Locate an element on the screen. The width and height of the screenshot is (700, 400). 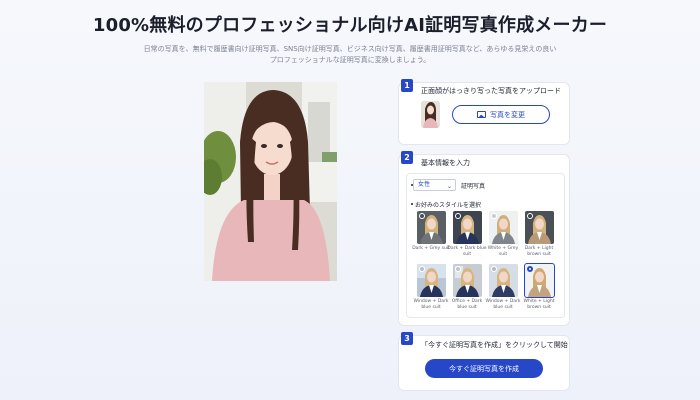
change-photo-label: 写真を変更 is located at coordinates (507, 114).